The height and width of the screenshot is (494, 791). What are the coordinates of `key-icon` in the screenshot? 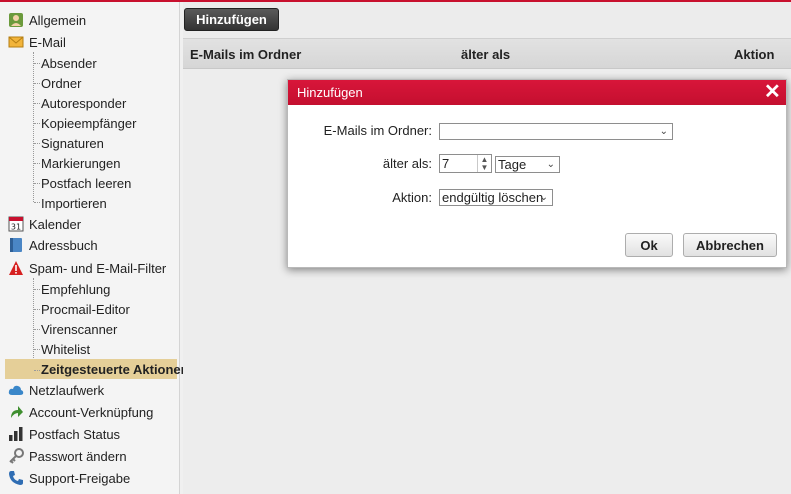 It's located at (16, 456).